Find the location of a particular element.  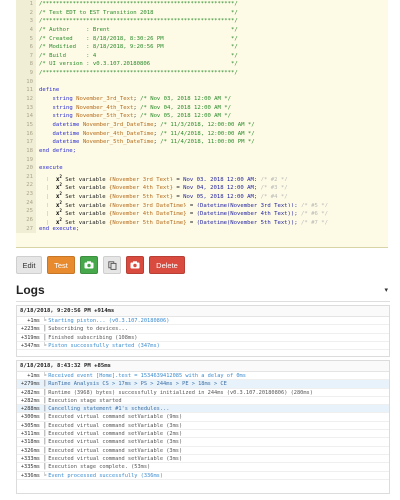

log-time: +1ms is located at coordinates (33, 376).